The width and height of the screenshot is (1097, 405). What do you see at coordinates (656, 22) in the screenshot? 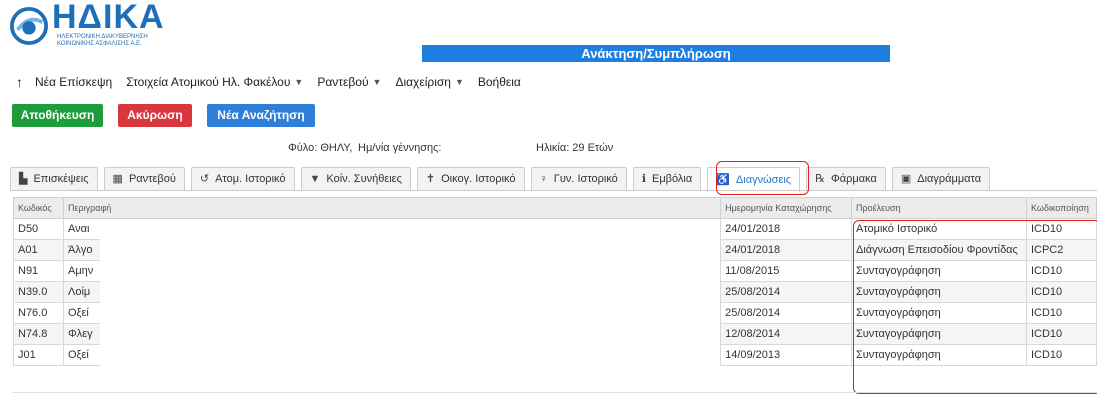
I see `header-blank` at bounding box center [656, 22].